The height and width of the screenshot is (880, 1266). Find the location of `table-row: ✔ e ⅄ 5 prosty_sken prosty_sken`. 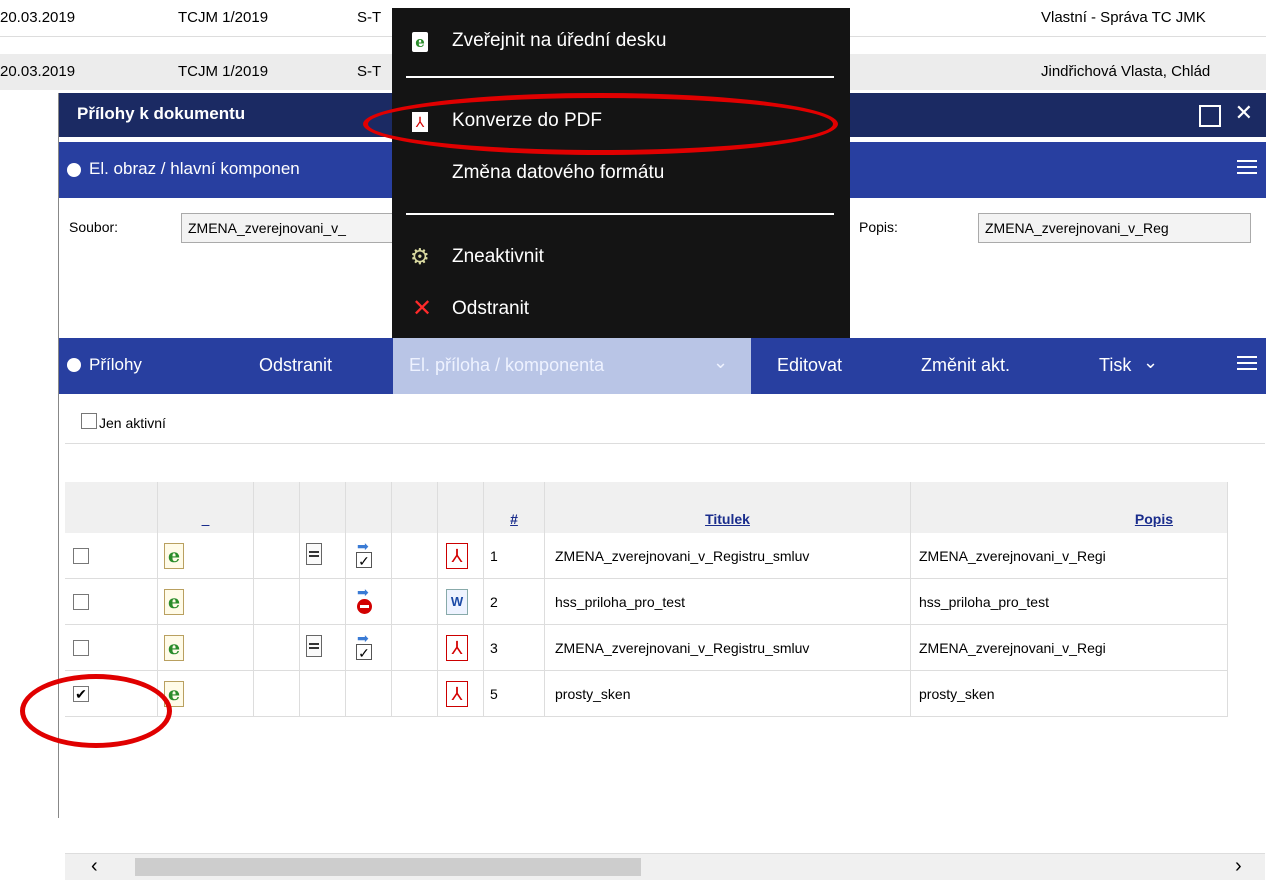

table-row: ✔ e ⅄ 5 prosty_sken prosty_sken is located at coordinates (646, 693).